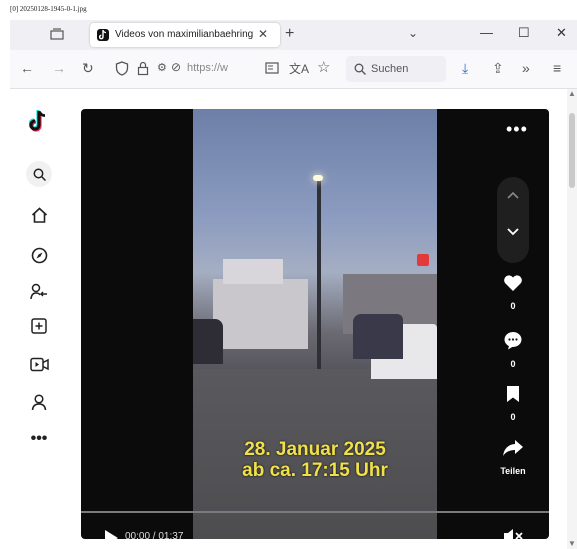 The height and width of the screenshot is (549, 577). I want to click on explore-icon, so click(39, 255).